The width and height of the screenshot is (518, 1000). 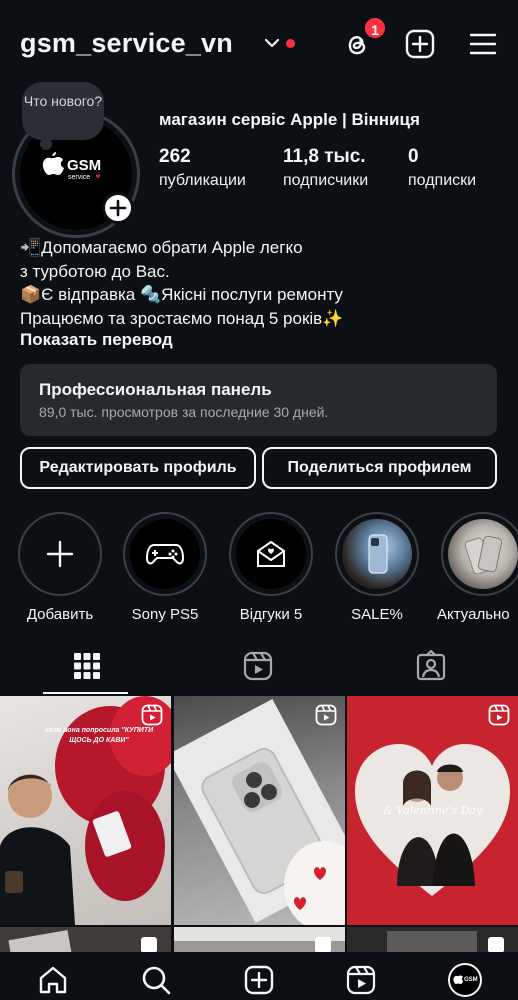 What do you see at coordinates (165, 614) in the screenshot?
I see `highlight-label: Sony PS5` at bounding box center [165, 614].